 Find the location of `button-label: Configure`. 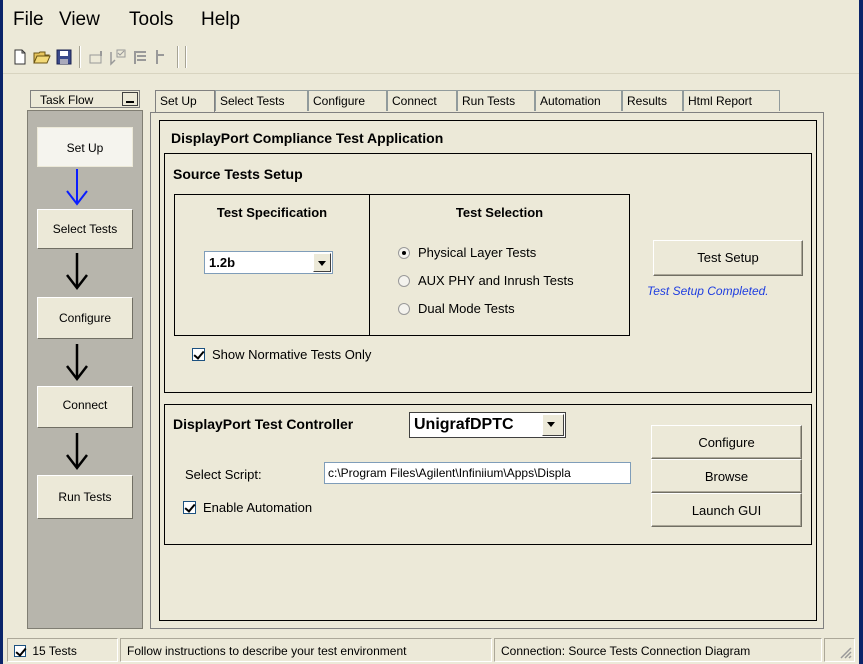

button-label: Configure is located at coordinates (726, 442).